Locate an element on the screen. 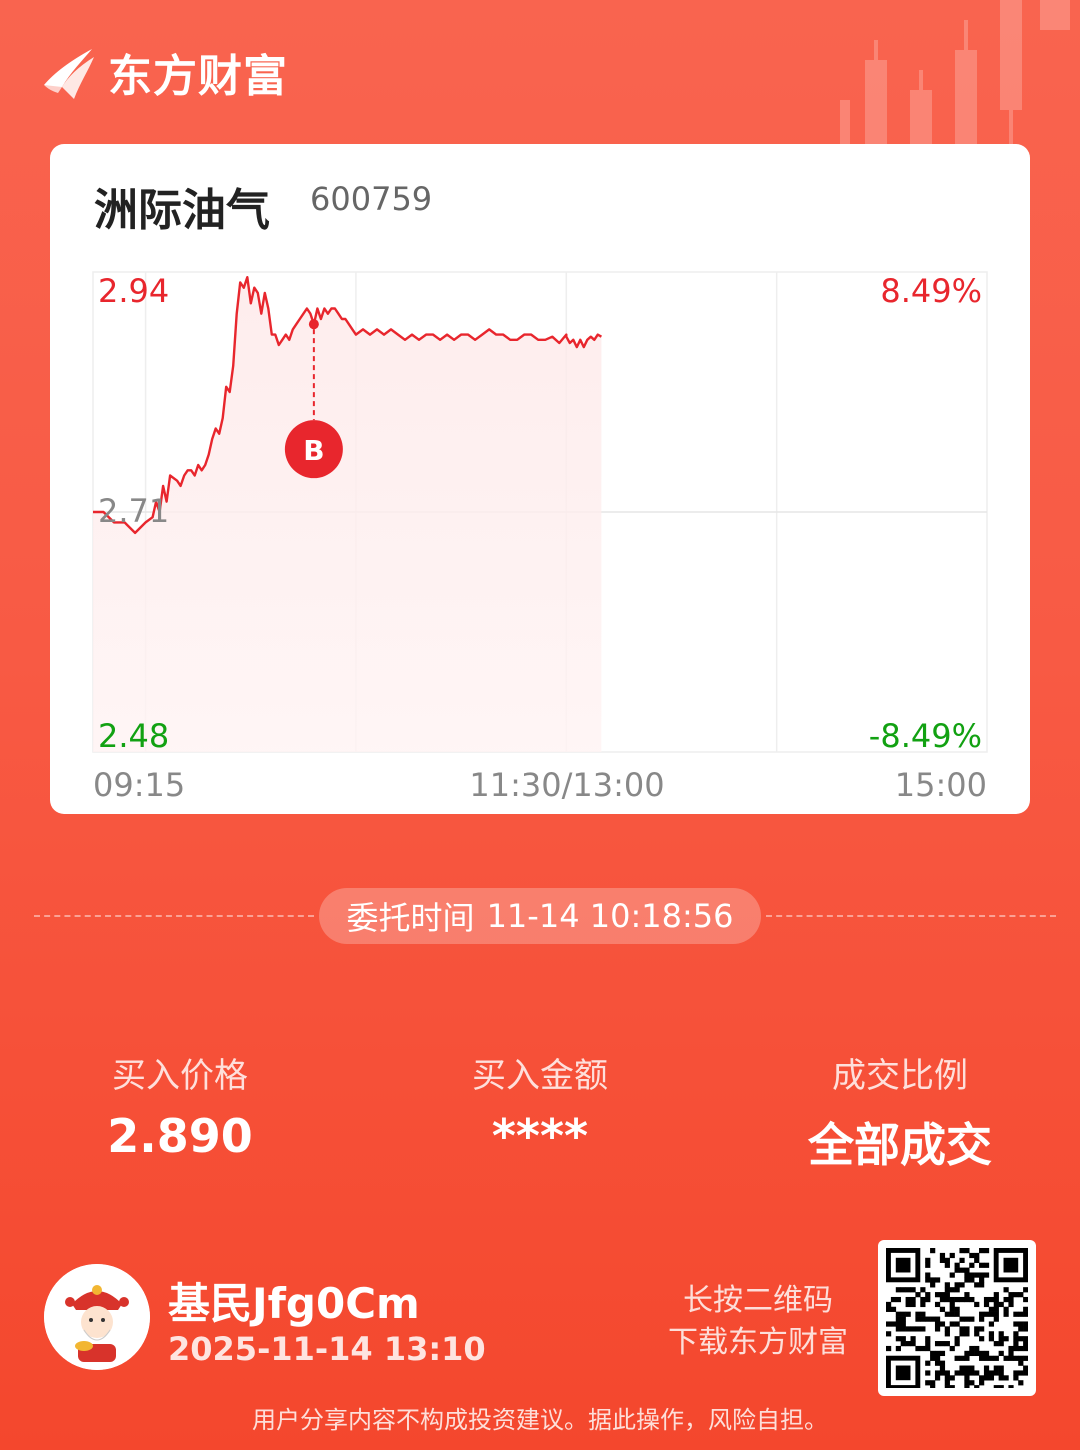  stat-value: 2.890 is located at coordinates (180, 1136).